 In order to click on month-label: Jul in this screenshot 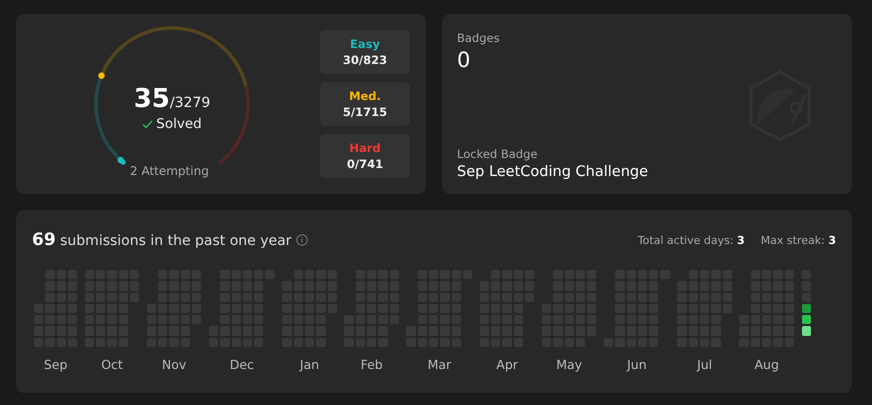, I will do `click(704, 364)`.